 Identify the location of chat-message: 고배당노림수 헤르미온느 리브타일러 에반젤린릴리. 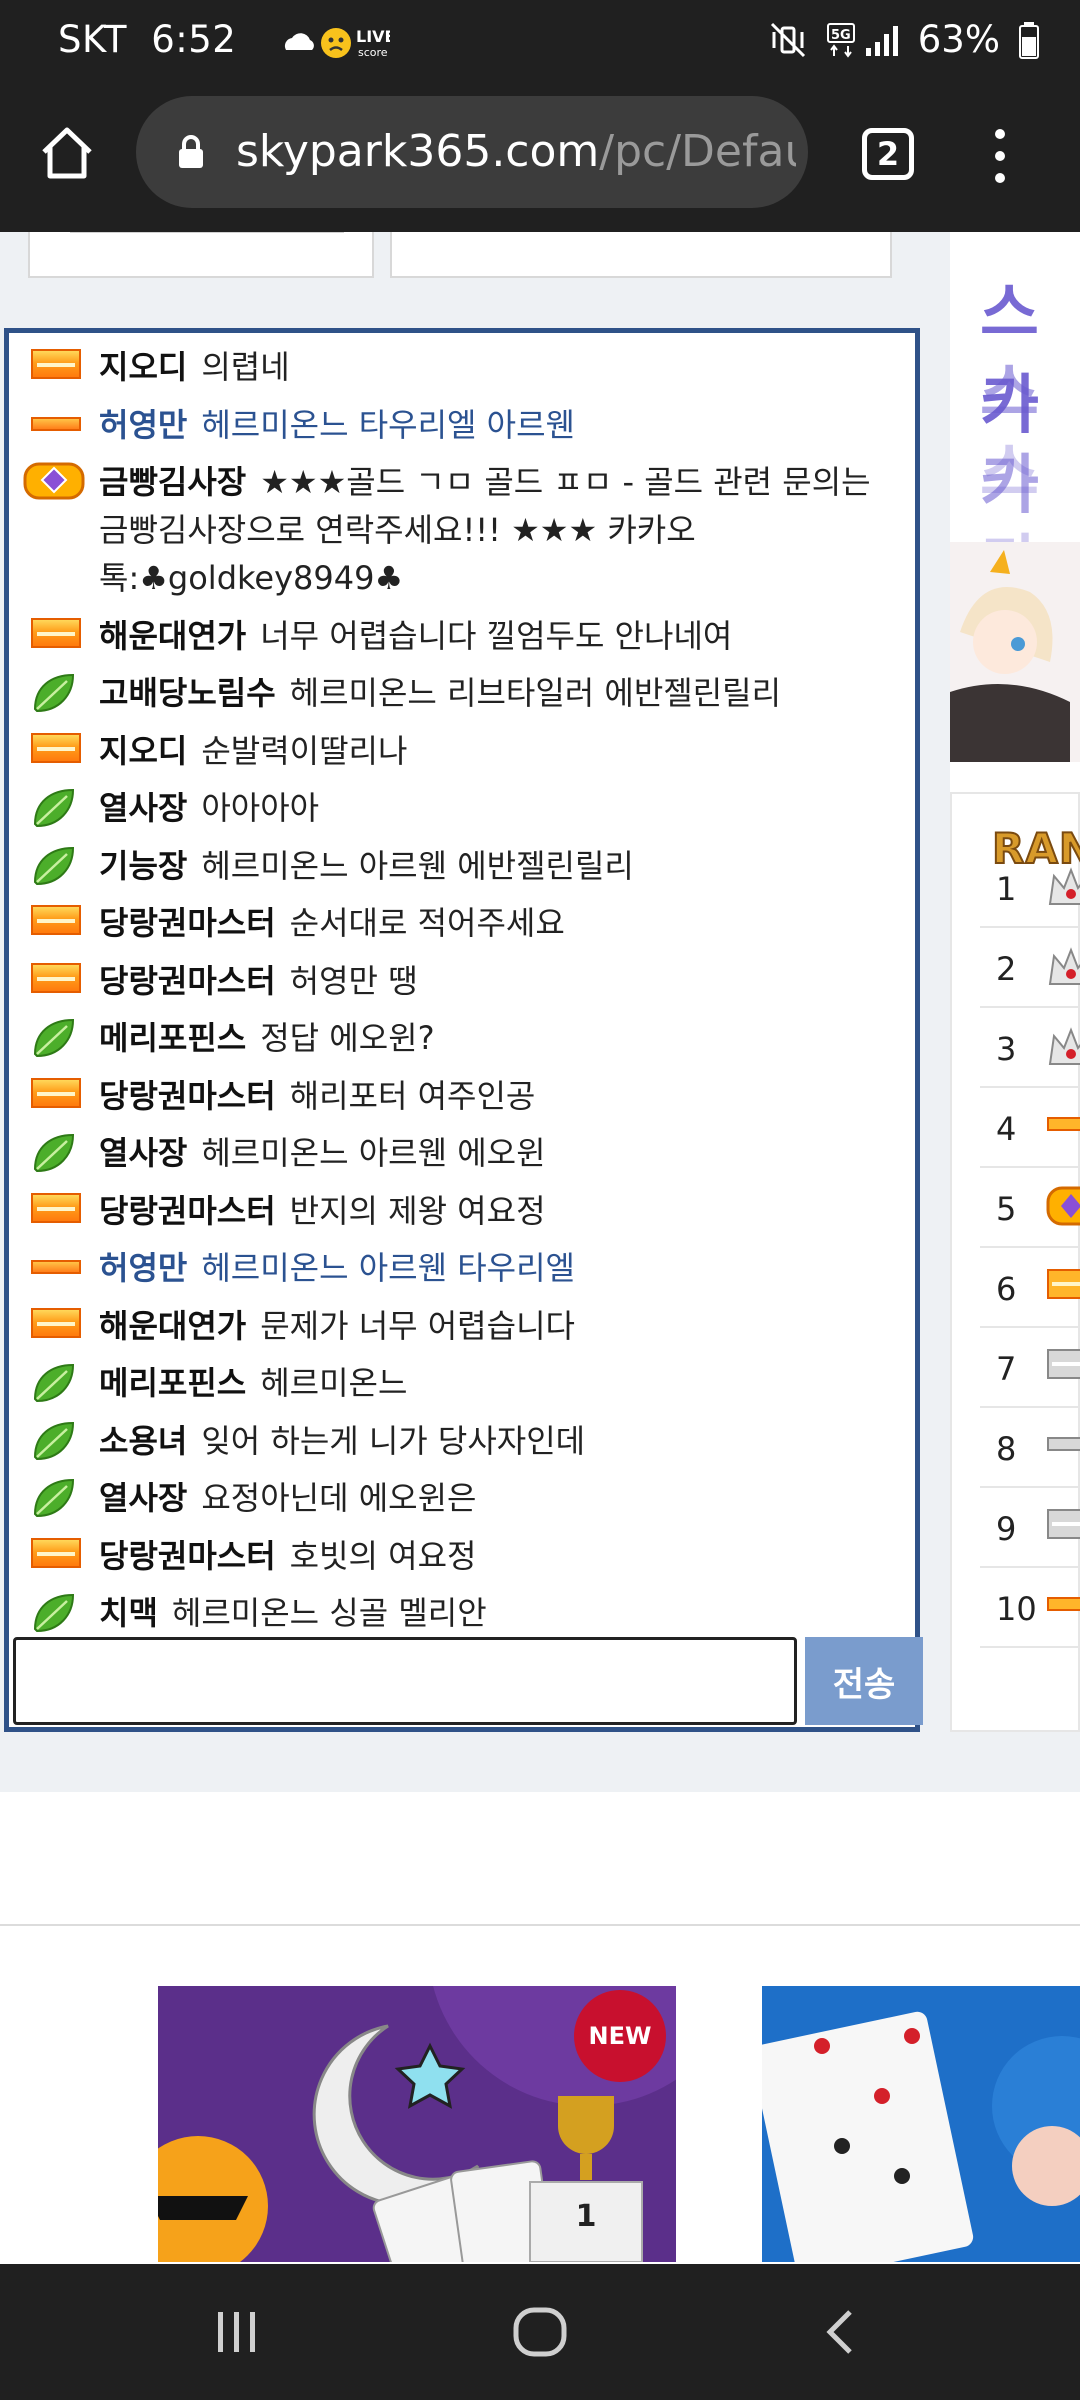
(462, 693).